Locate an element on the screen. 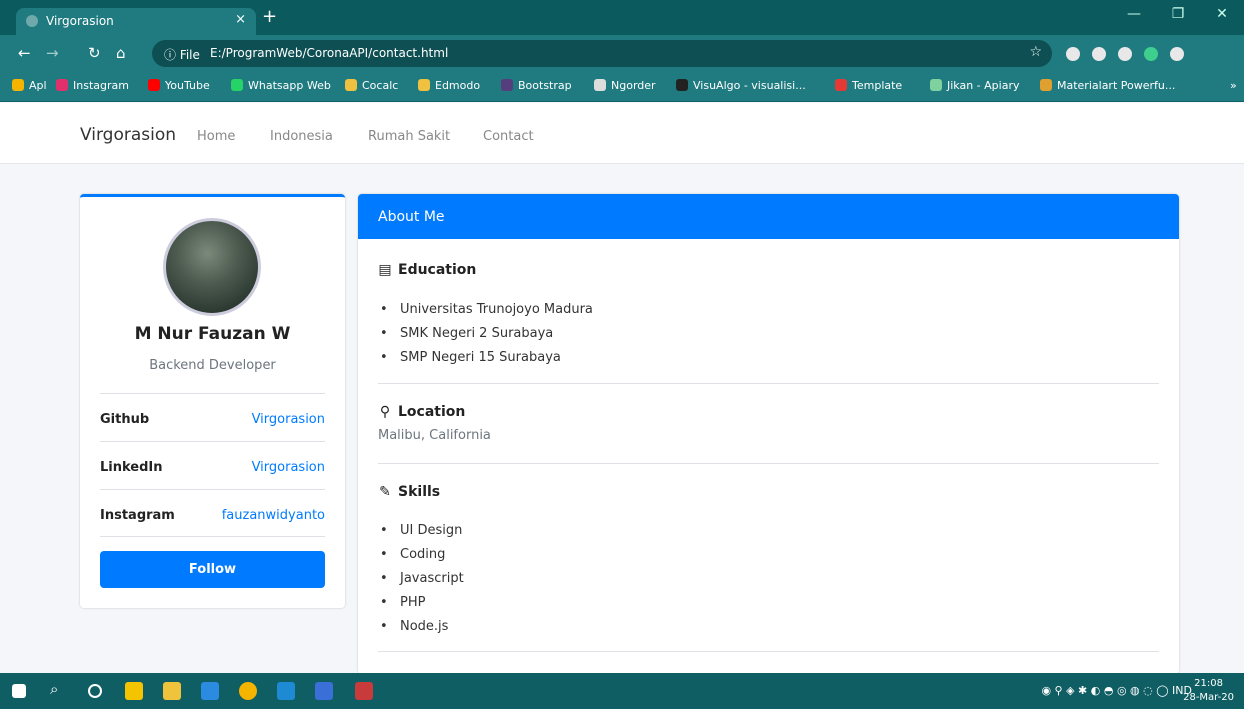 This screenshot has width=1244, height=709. bootstrap-icon is located at coordinates (507, 85).